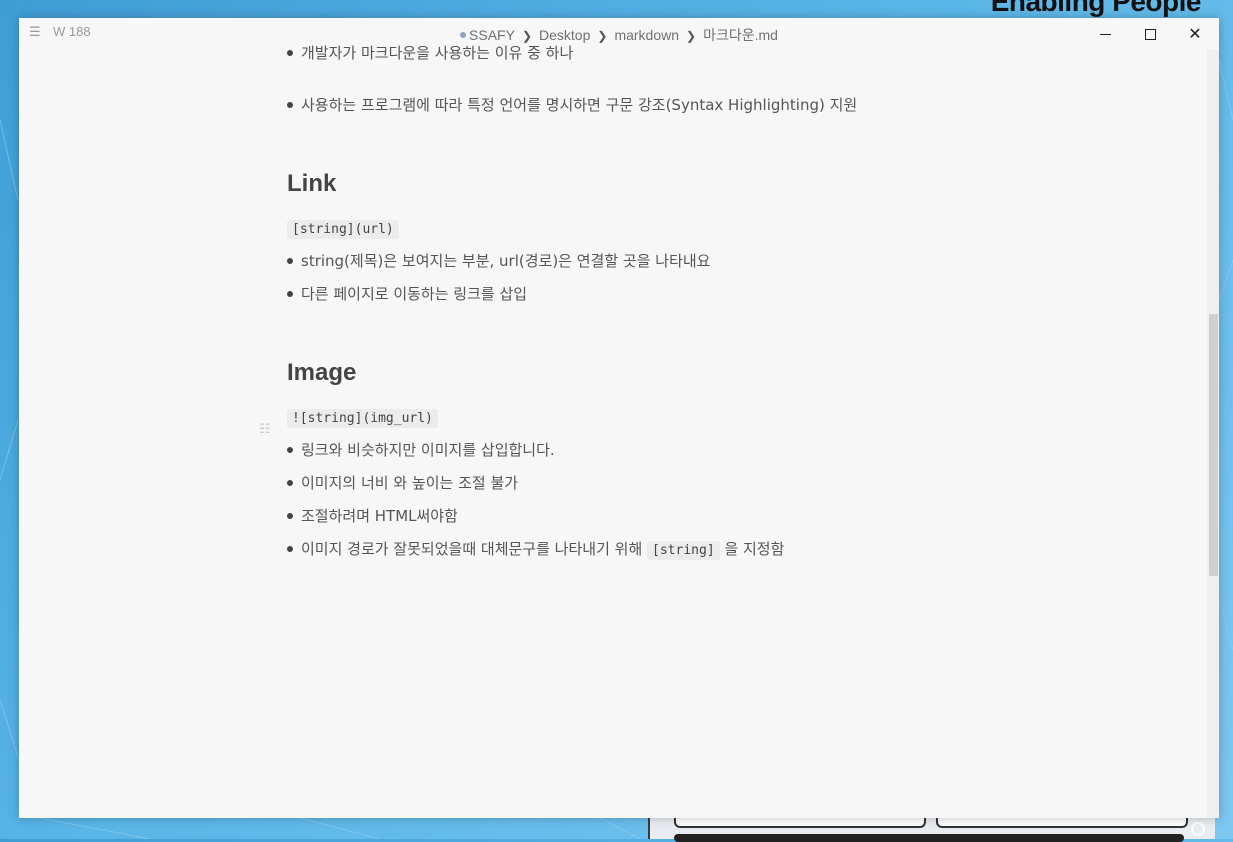 This screenshot has height=842, width=1233. What do you see at coordinates (1213, 445) in the screenshot?
I see `scrollbar-thumb` at bounding box center [1213, 445].